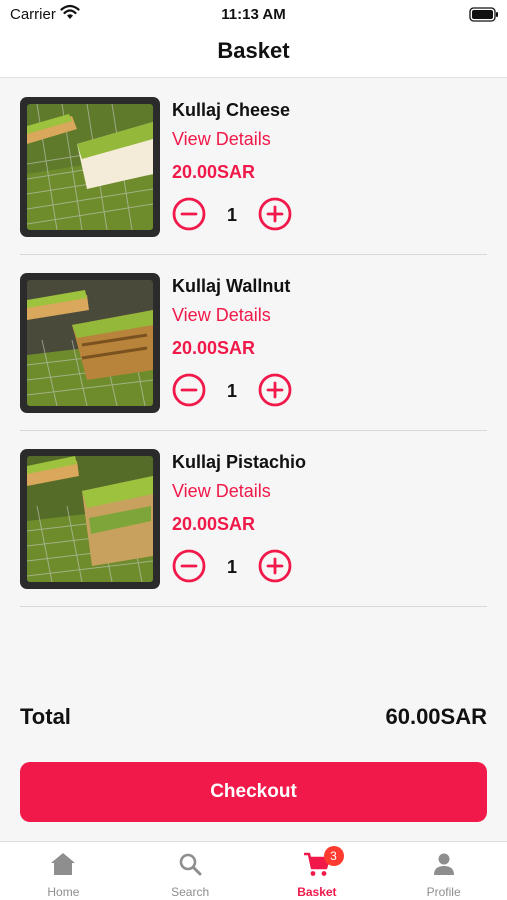 The height and width of the screenshot is (900, 507). Describe the element at coordinates (443, 864) in the screenshot. I see `person-icon` at that location.